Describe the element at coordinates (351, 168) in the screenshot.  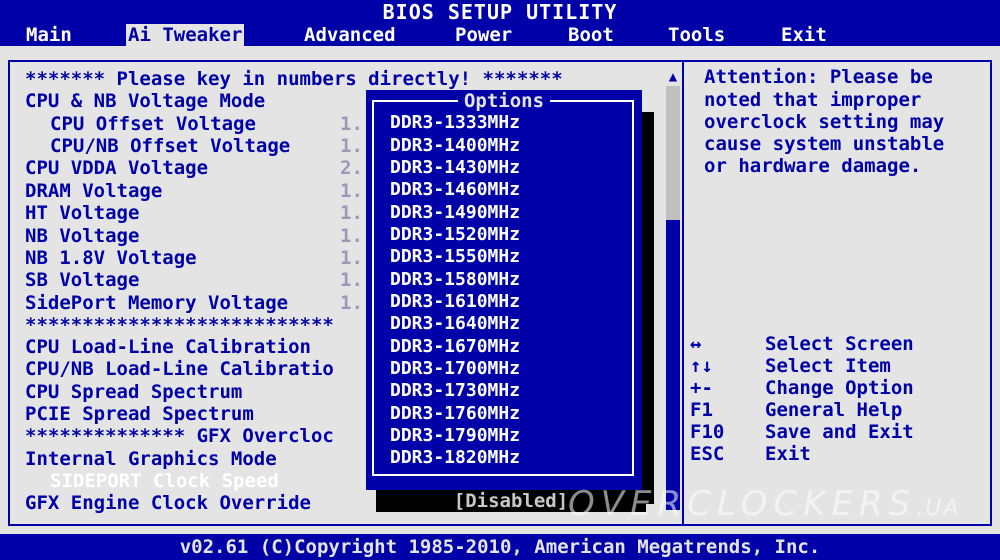
I see `value-cpu-vdda-voltage: 2.` at that location.